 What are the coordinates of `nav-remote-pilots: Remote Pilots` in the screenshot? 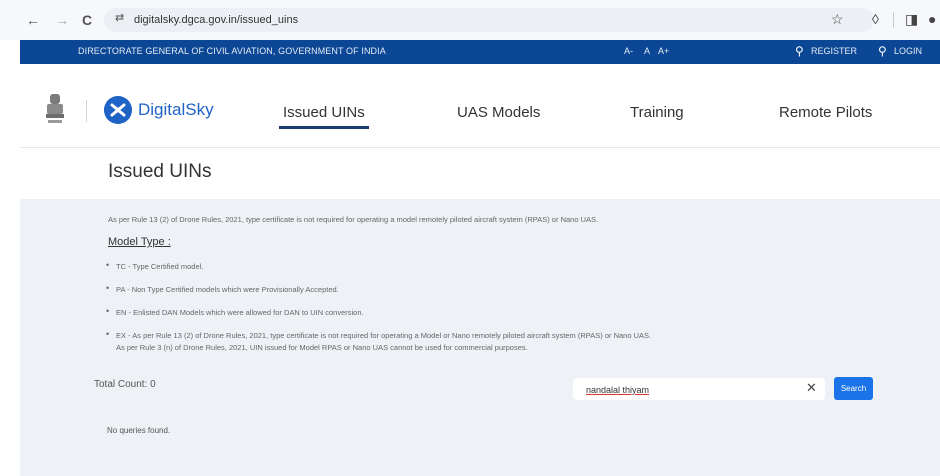 It's located at (825, 112).